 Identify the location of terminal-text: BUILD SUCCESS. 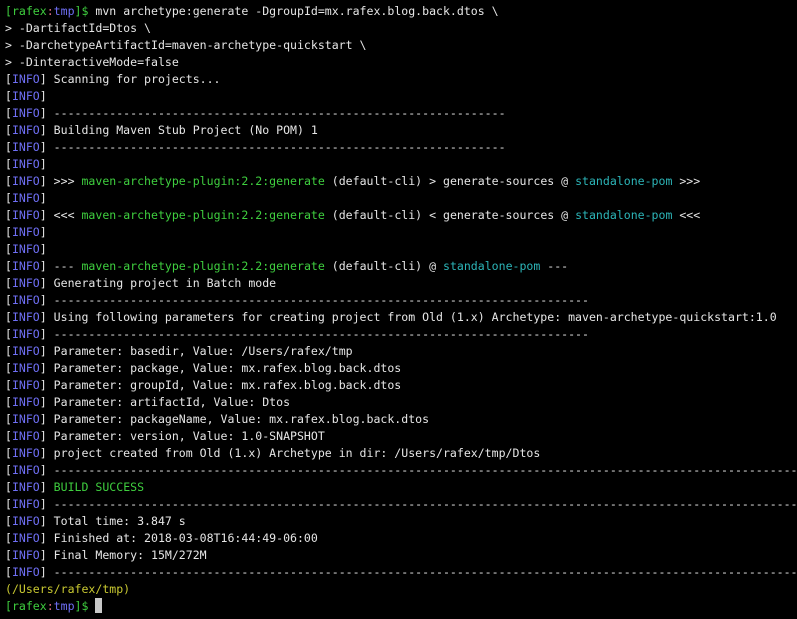
(99, 487).